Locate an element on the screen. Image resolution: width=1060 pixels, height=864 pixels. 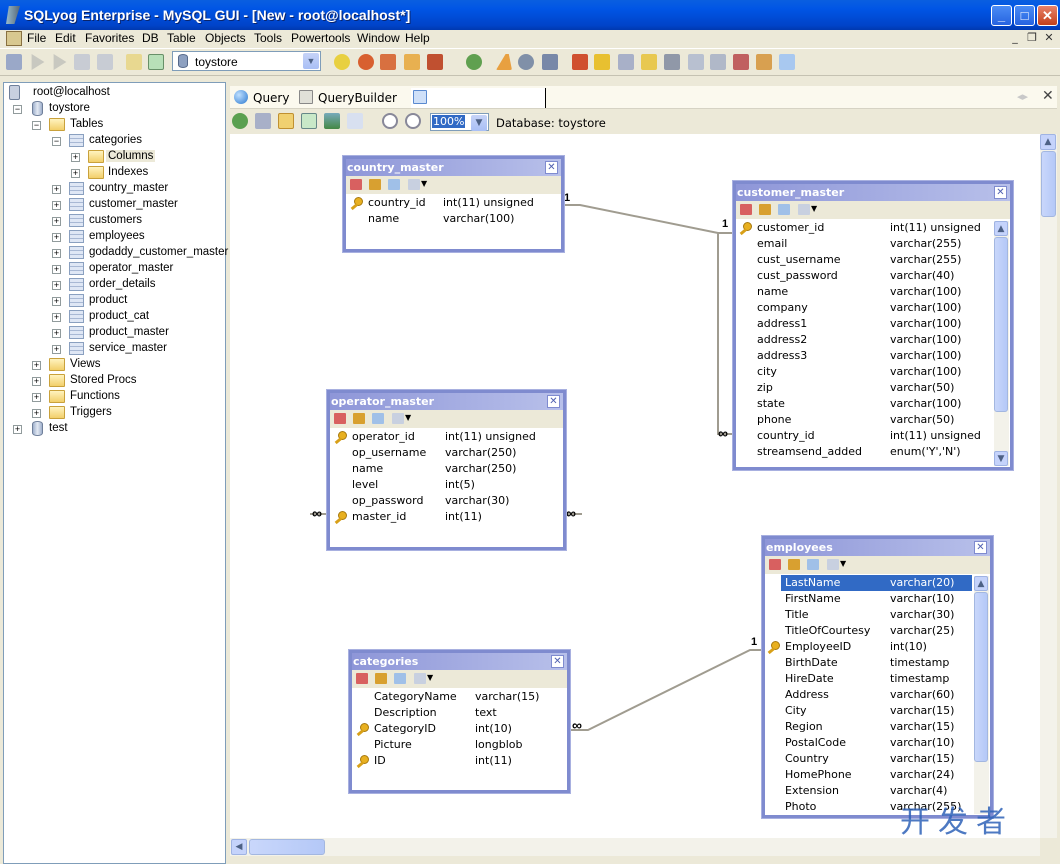
scroll-down-button: ▼ is located at coordinates (1001, 458).